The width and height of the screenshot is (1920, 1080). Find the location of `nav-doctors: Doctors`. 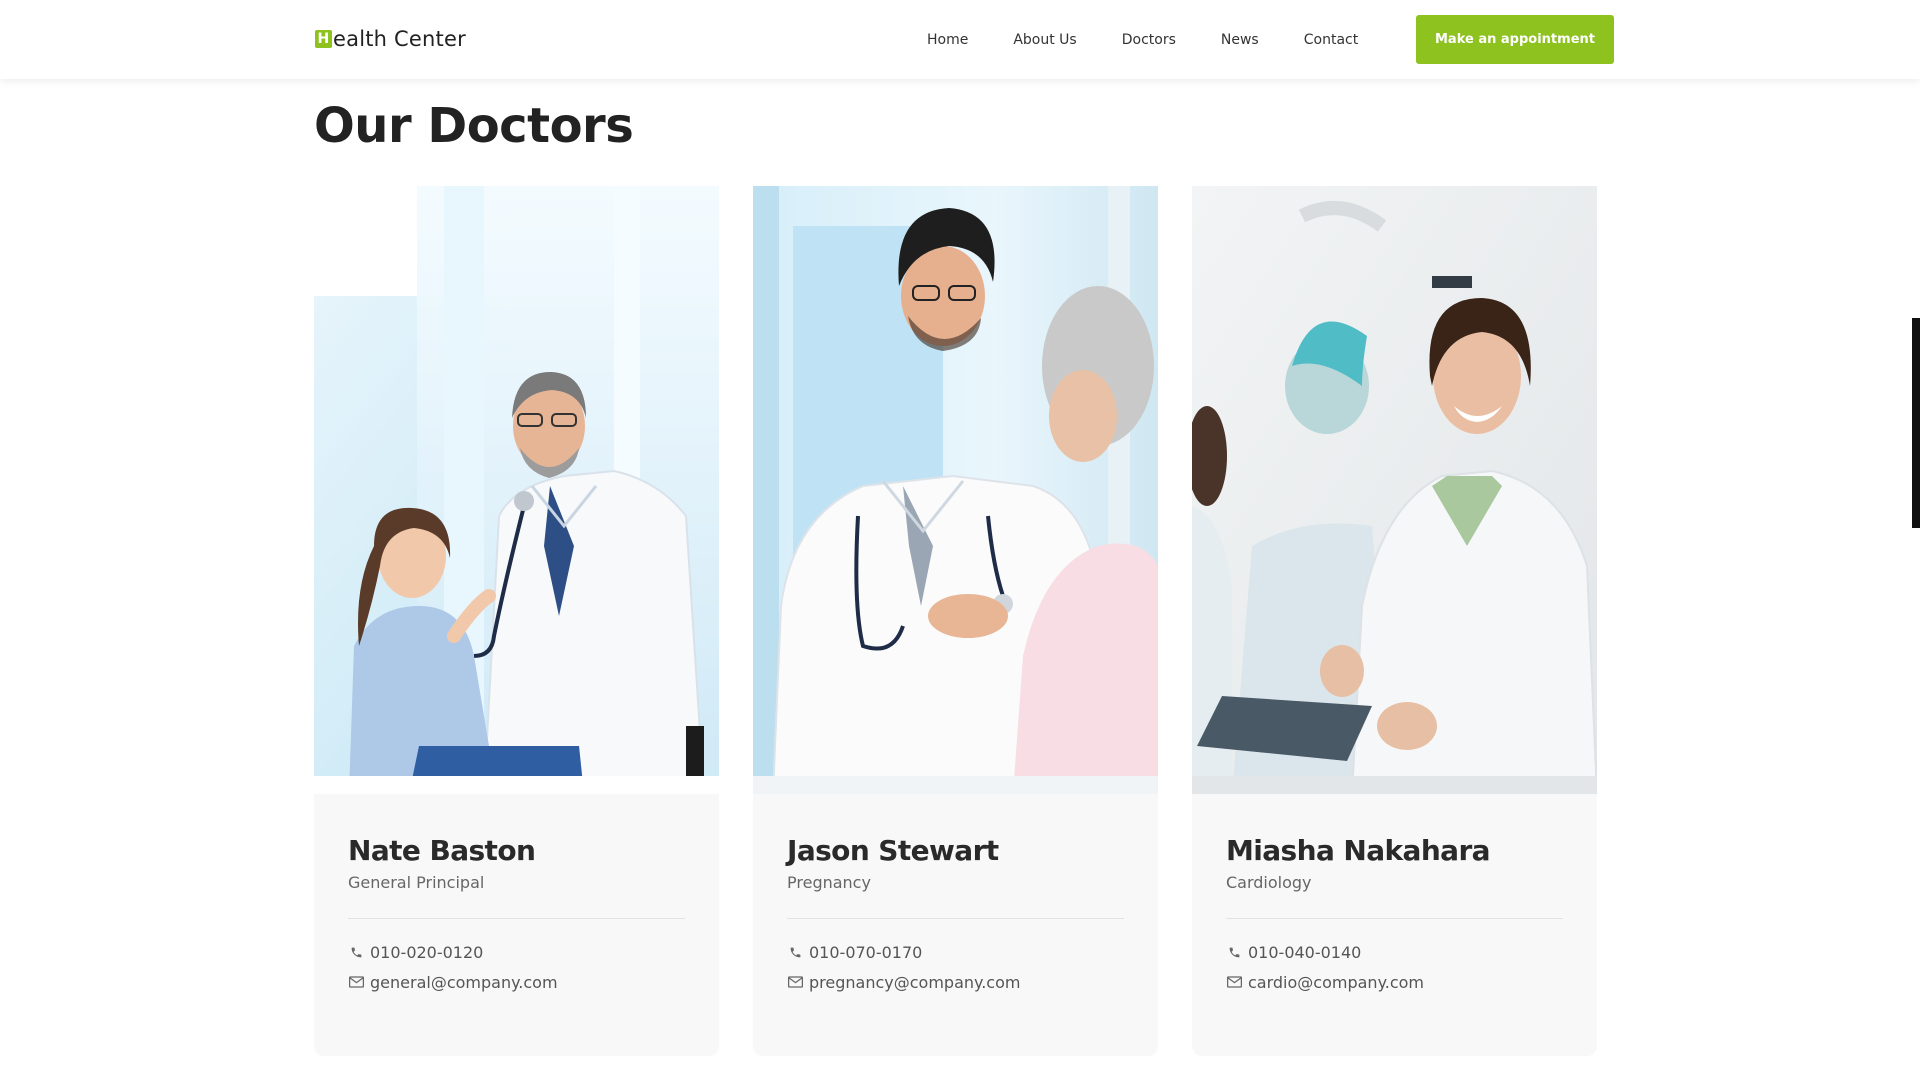

nav-doctors: Doctors is located at coordinates (1149, 40).